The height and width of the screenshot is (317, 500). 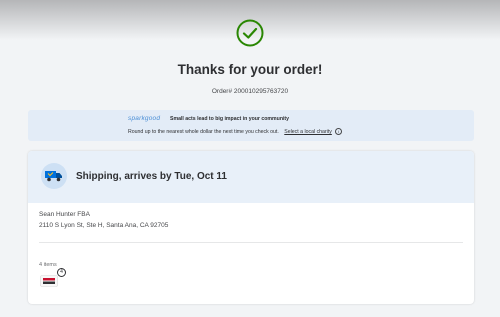 I want to click on truck-icon, so click(x=53, y=176).